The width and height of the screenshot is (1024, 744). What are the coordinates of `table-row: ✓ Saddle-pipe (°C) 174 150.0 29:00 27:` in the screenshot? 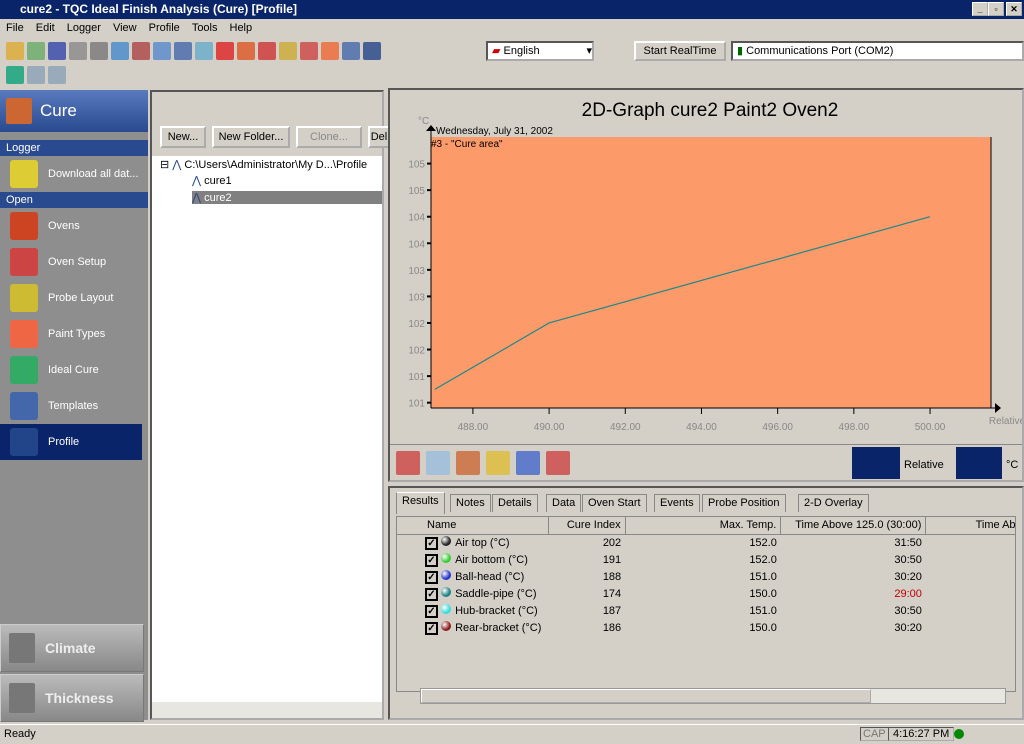 It's located at (706, 593).